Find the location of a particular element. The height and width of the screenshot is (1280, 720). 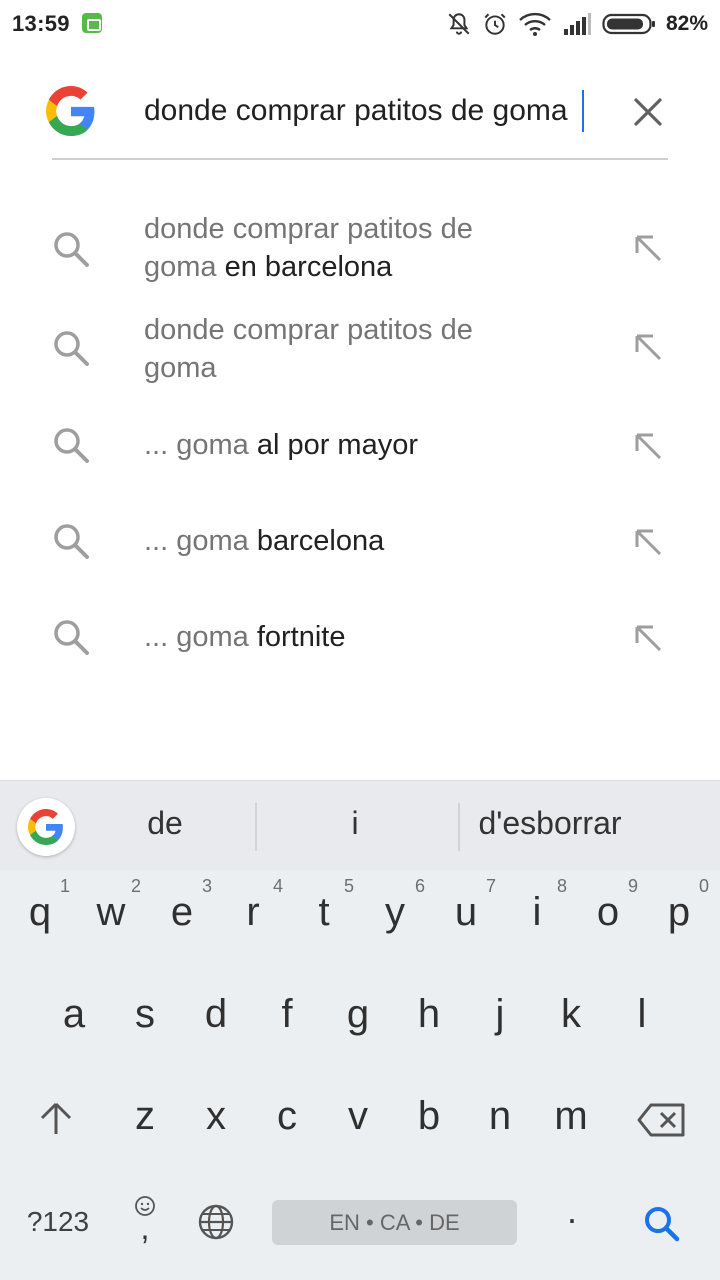

key-number-hint: 4 is located at coordinates (277, 886).